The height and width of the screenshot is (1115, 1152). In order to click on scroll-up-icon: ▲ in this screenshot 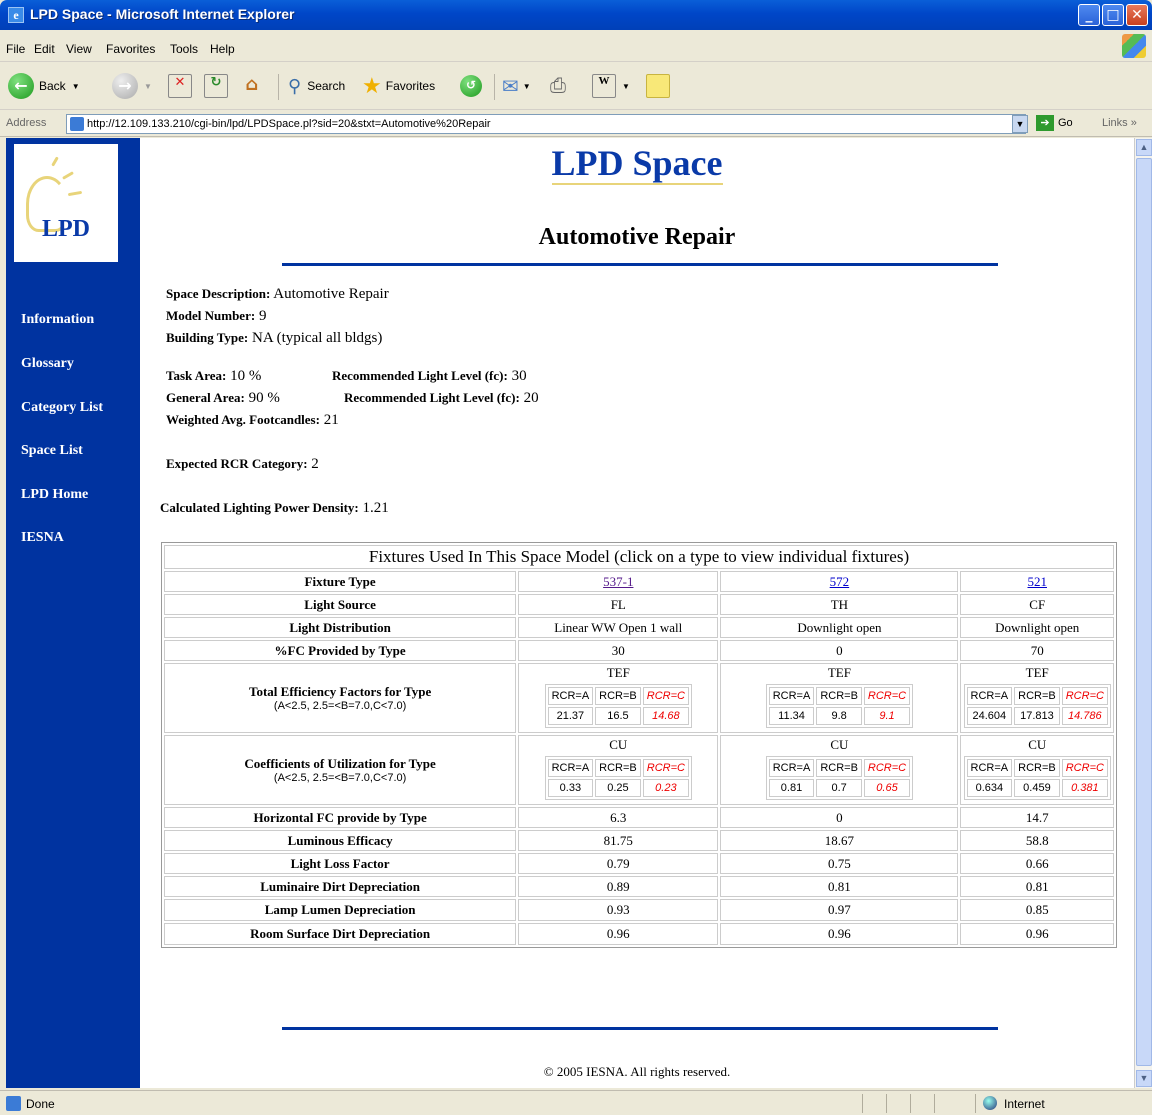, I will do `click(1144, 147)`.